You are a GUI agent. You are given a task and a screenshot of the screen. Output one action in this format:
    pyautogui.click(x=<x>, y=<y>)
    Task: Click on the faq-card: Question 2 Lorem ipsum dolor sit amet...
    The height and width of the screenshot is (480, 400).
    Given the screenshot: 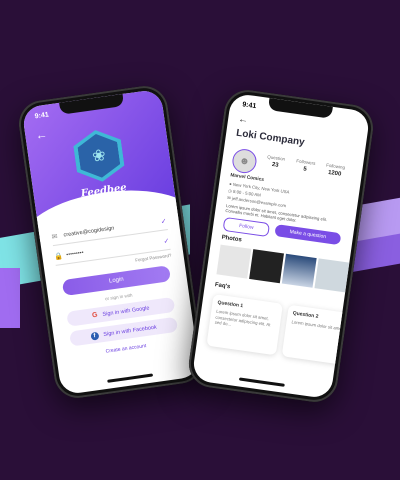 What is the action you would take?
    pyautogui.click(x=320, y=335)
    